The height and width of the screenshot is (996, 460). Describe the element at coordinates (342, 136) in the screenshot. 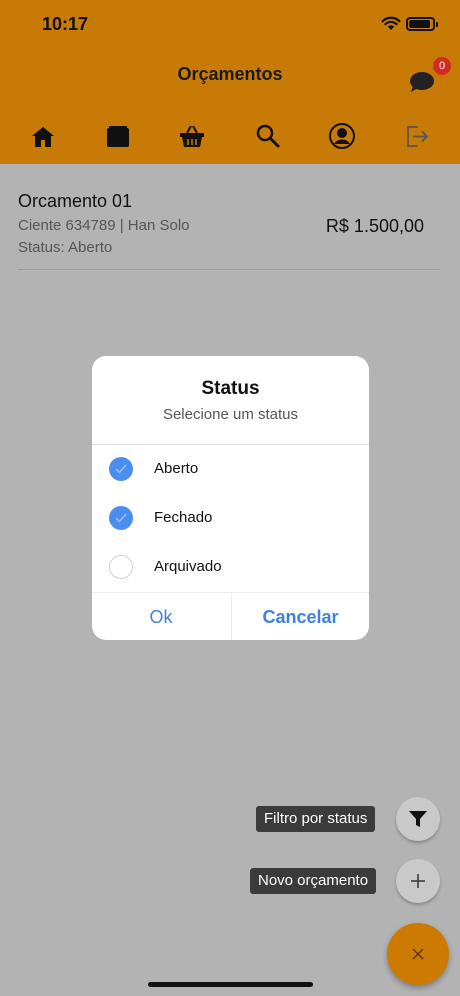

I see `user-icon` at that location.